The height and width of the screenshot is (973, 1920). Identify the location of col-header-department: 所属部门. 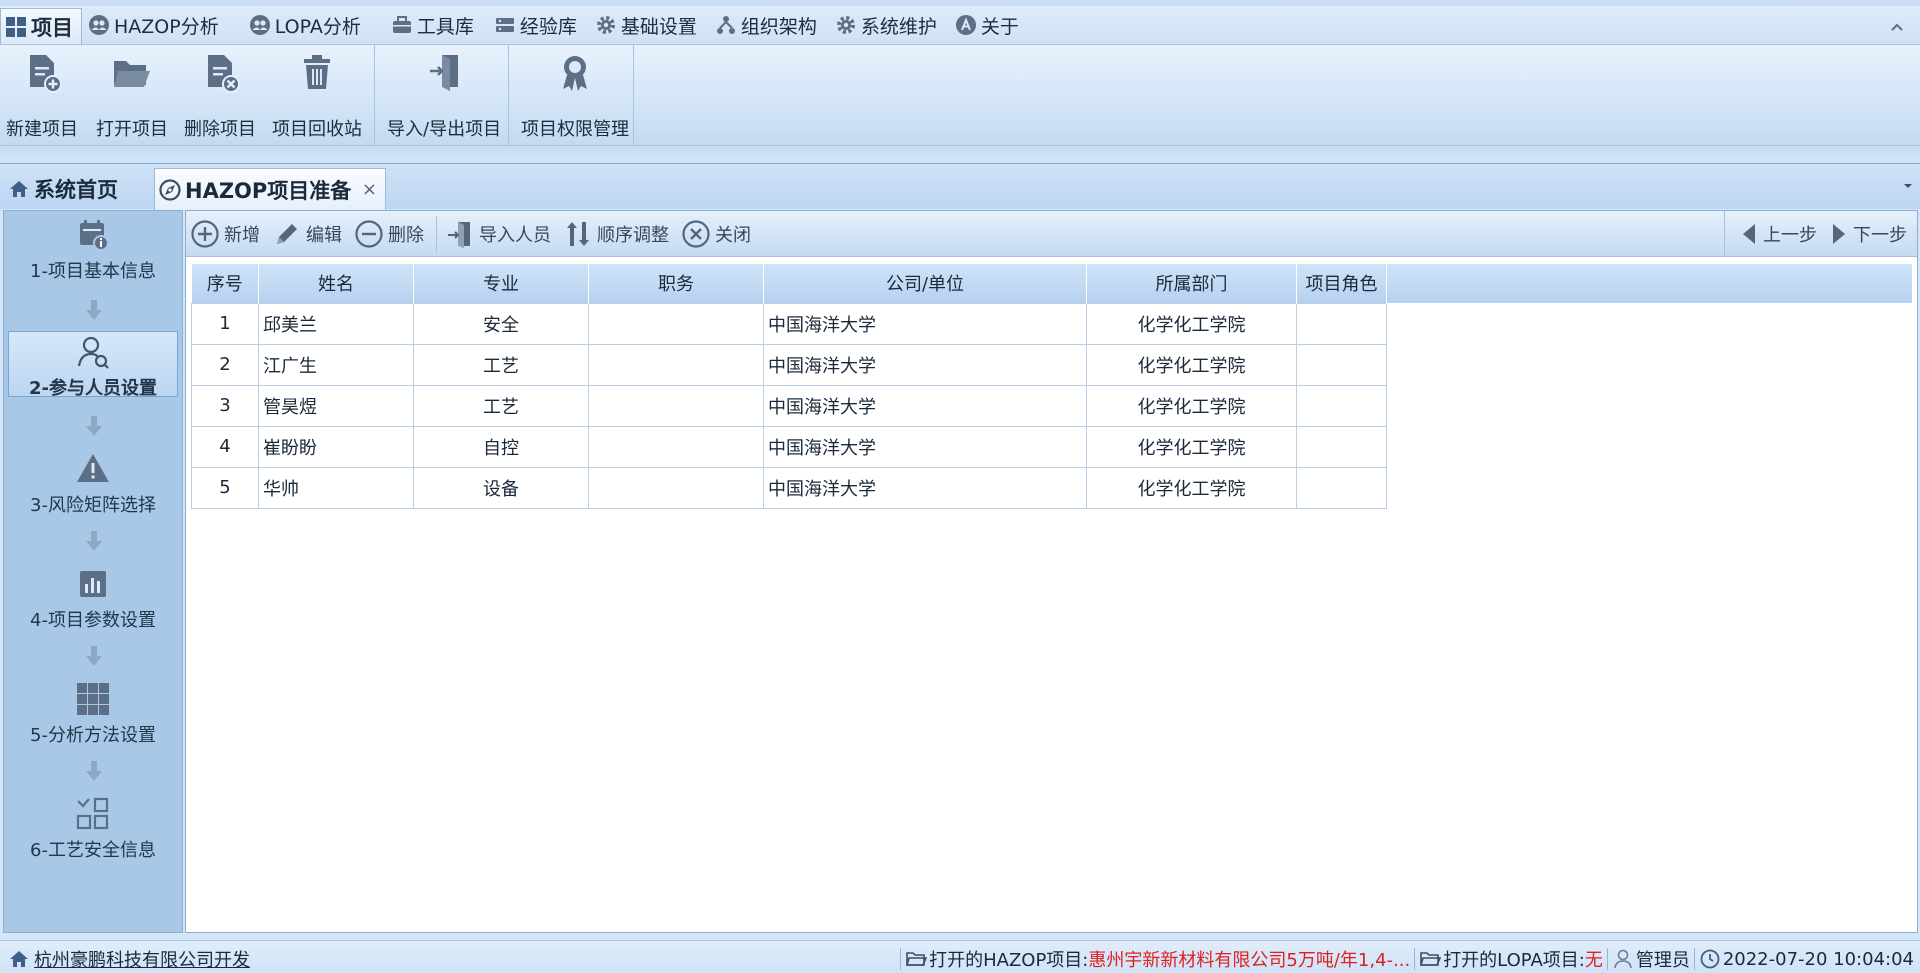
(1191, 283).